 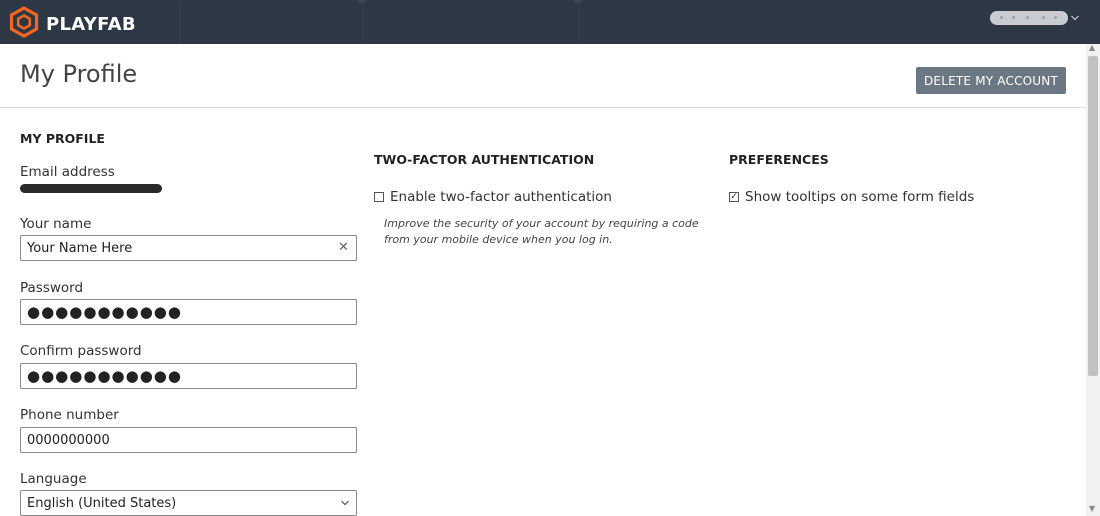 What do you see at coordinates (343, 248) in the screenshot?
I see `close-icon: ✕` at bounding box center [343, 248].